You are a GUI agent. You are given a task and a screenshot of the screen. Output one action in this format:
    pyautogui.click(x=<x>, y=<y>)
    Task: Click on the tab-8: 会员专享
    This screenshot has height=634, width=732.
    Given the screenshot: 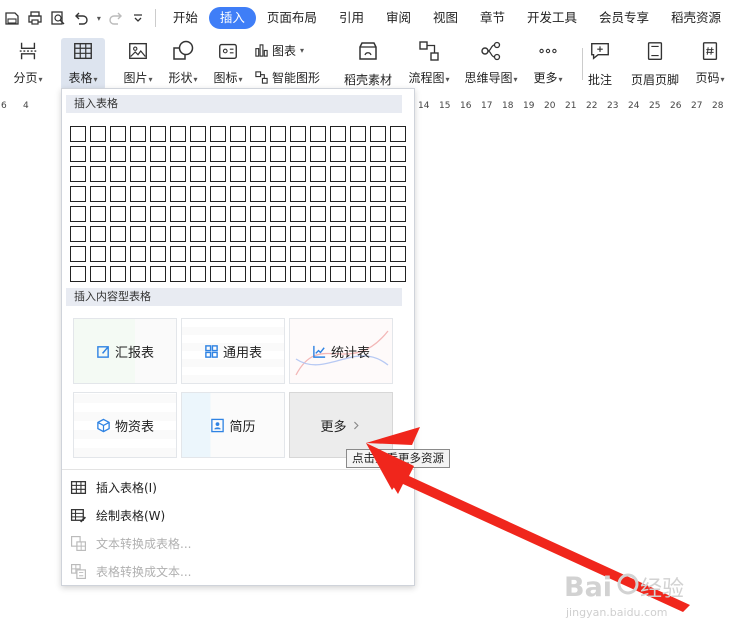 What is the action you would take?
    pyautogui.click(x=624, y=18)
    